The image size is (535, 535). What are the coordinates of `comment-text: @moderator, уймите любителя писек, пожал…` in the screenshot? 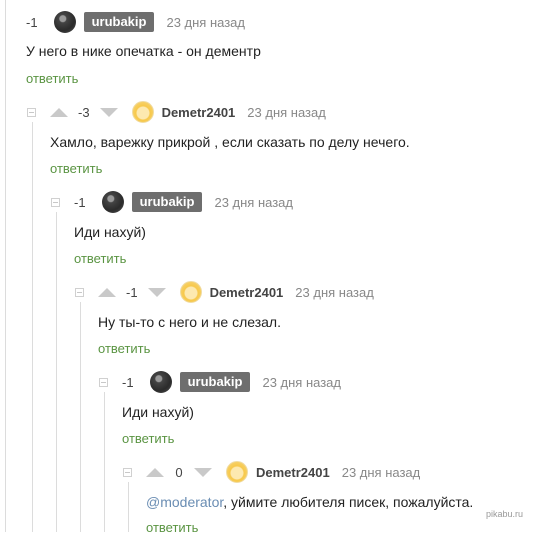 It's located at (309, 502).